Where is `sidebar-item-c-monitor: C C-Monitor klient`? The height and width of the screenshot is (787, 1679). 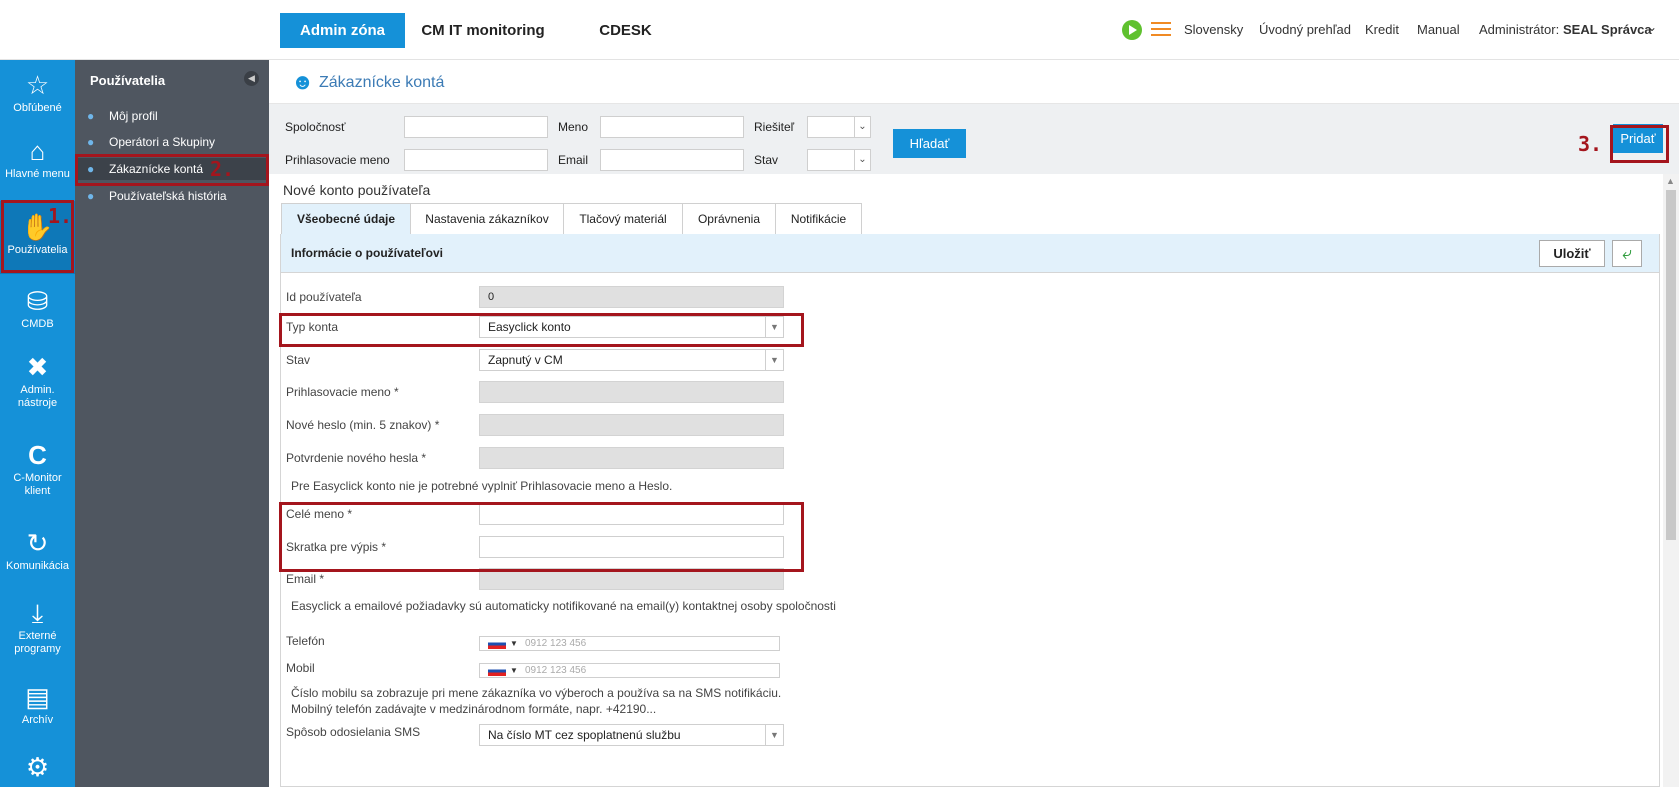 sidebar-item-c-monitor: C C-Monitor klient is located at coordinates (37, 468).